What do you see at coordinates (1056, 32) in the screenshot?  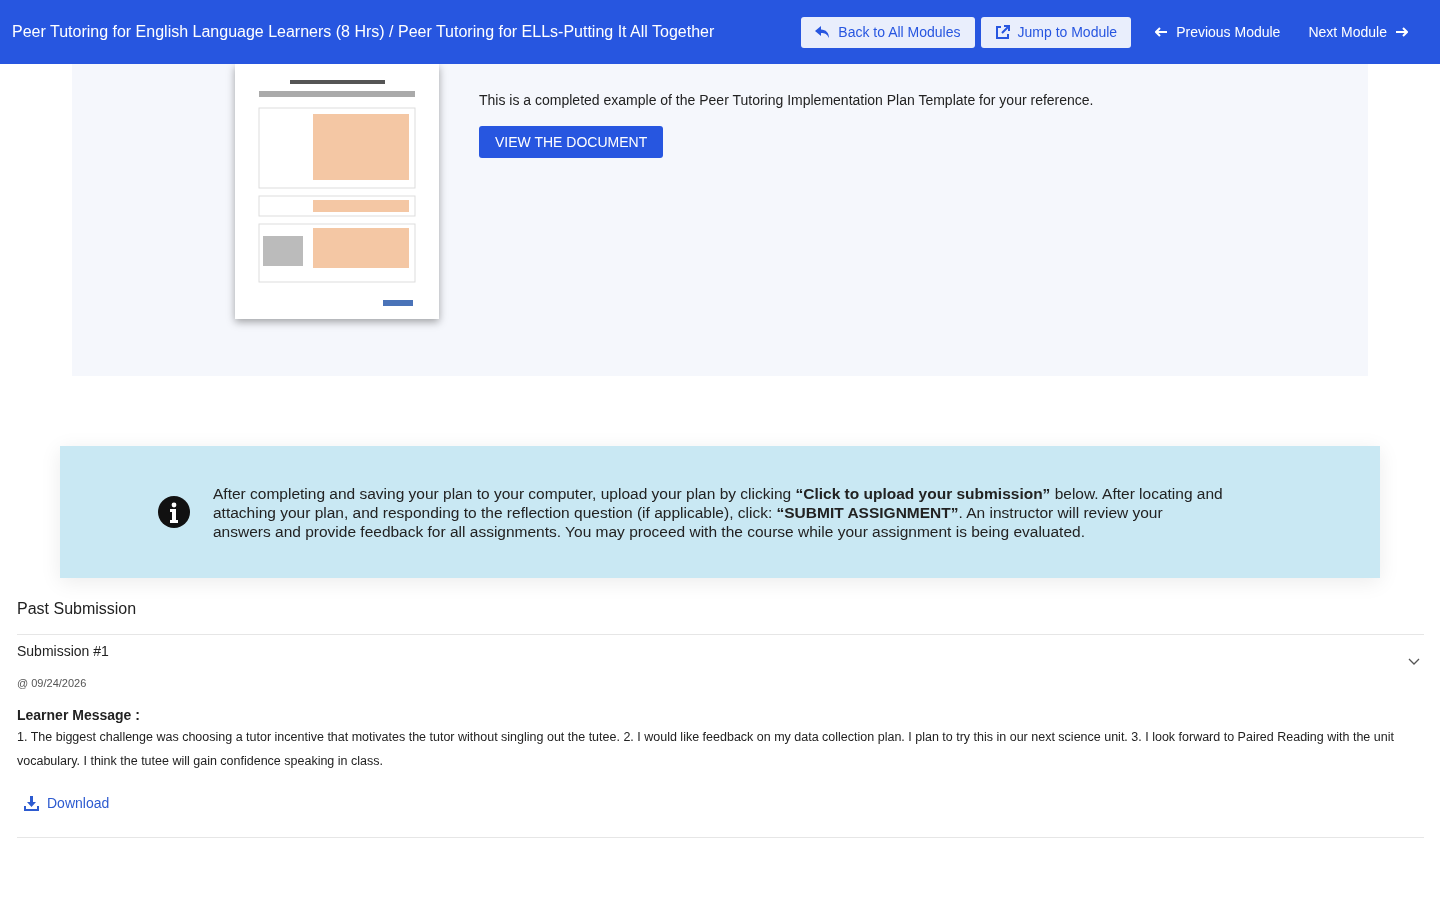 I see `jump-button: Jump to Module` at bounding box center [1056, 32].